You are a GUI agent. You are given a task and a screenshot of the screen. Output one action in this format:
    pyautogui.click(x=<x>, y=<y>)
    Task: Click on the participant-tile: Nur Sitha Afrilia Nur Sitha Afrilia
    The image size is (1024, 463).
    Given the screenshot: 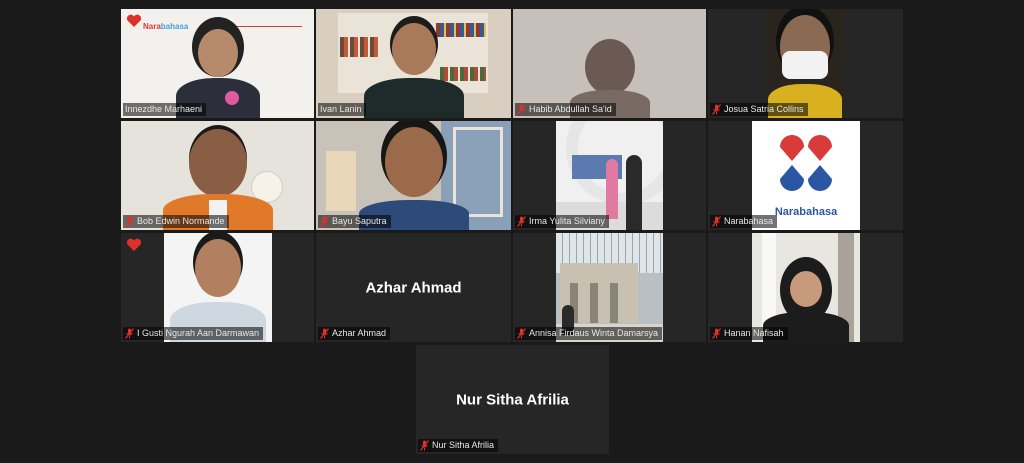 What is the action you would take?
    pyautogui.click(x=512, y=399)
    